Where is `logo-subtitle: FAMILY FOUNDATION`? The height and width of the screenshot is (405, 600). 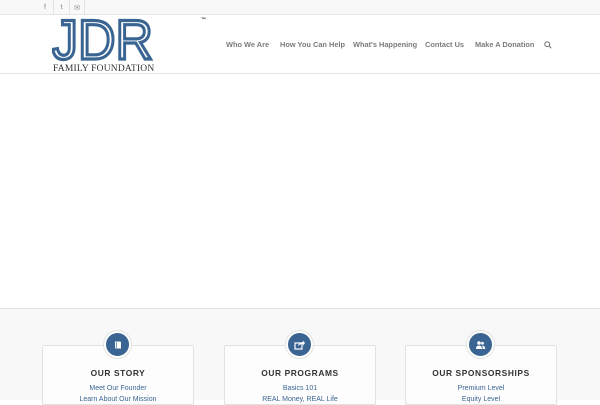 logo-subtitle: FAMILY FOUNDATION is located at coordinates (104, 69).